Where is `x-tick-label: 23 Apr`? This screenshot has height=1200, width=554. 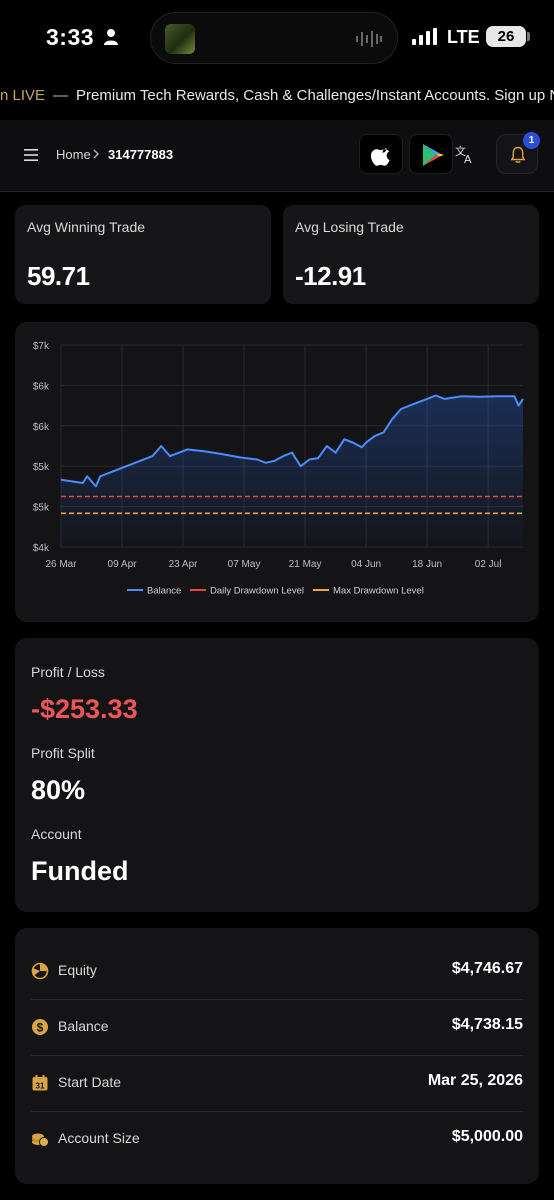 x-tick-label: 23 Apr is located at coordinates (184, 564).